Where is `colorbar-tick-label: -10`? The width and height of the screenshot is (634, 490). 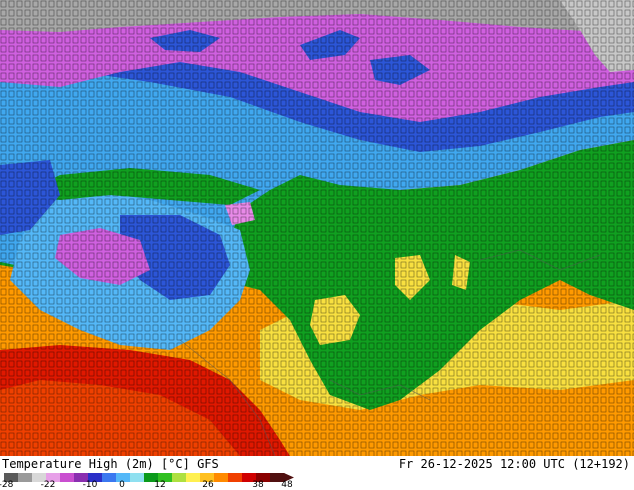
colorbar-tick-label: -10 is located at coordinates (90, 485).